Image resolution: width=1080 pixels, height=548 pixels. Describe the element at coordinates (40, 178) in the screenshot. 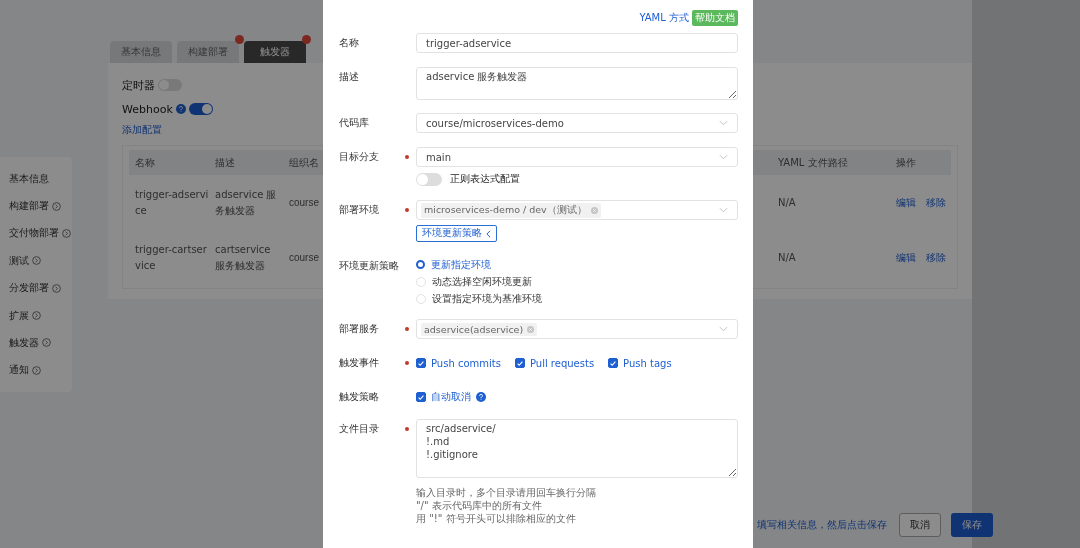

I see `sidebar-item: 基本信息` at that location.